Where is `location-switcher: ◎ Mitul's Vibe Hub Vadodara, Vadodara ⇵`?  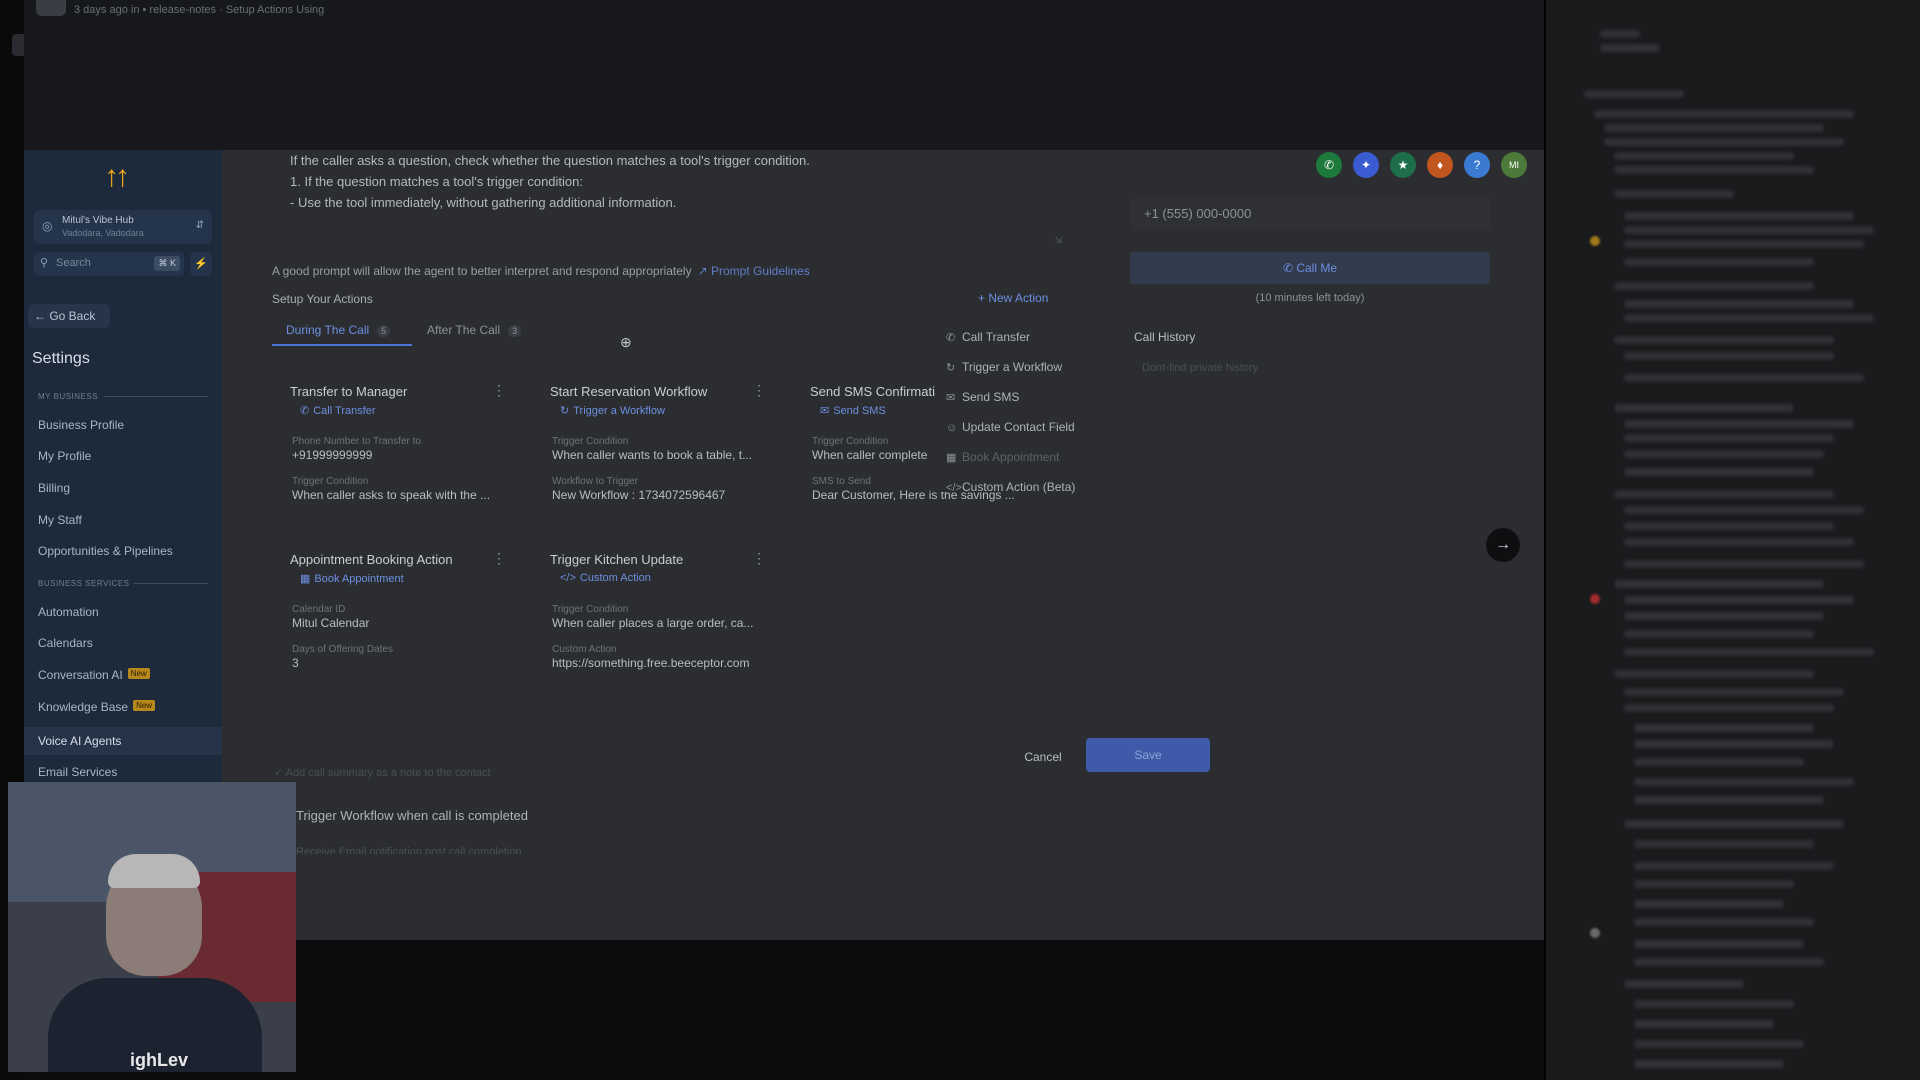
location-switcher: ◎ Mitul's Vibe Hub Vadodara, Vadodara ⇵ is located at coordinates (123, 227).